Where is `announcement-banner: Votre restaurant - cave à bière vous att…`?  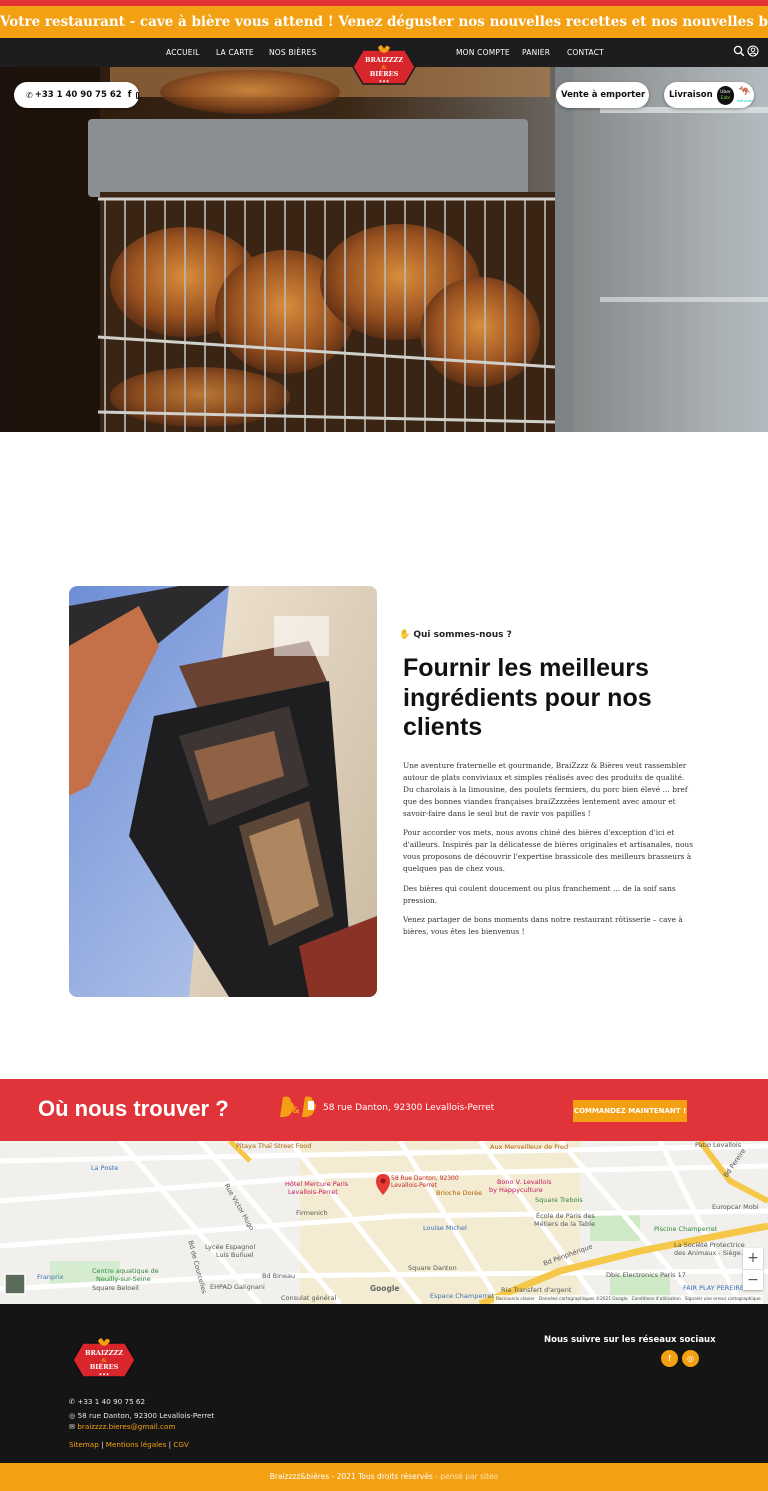 announcement-banner: Votre restaurant - cave à bière vous att… is located at coordinates (384, 19).